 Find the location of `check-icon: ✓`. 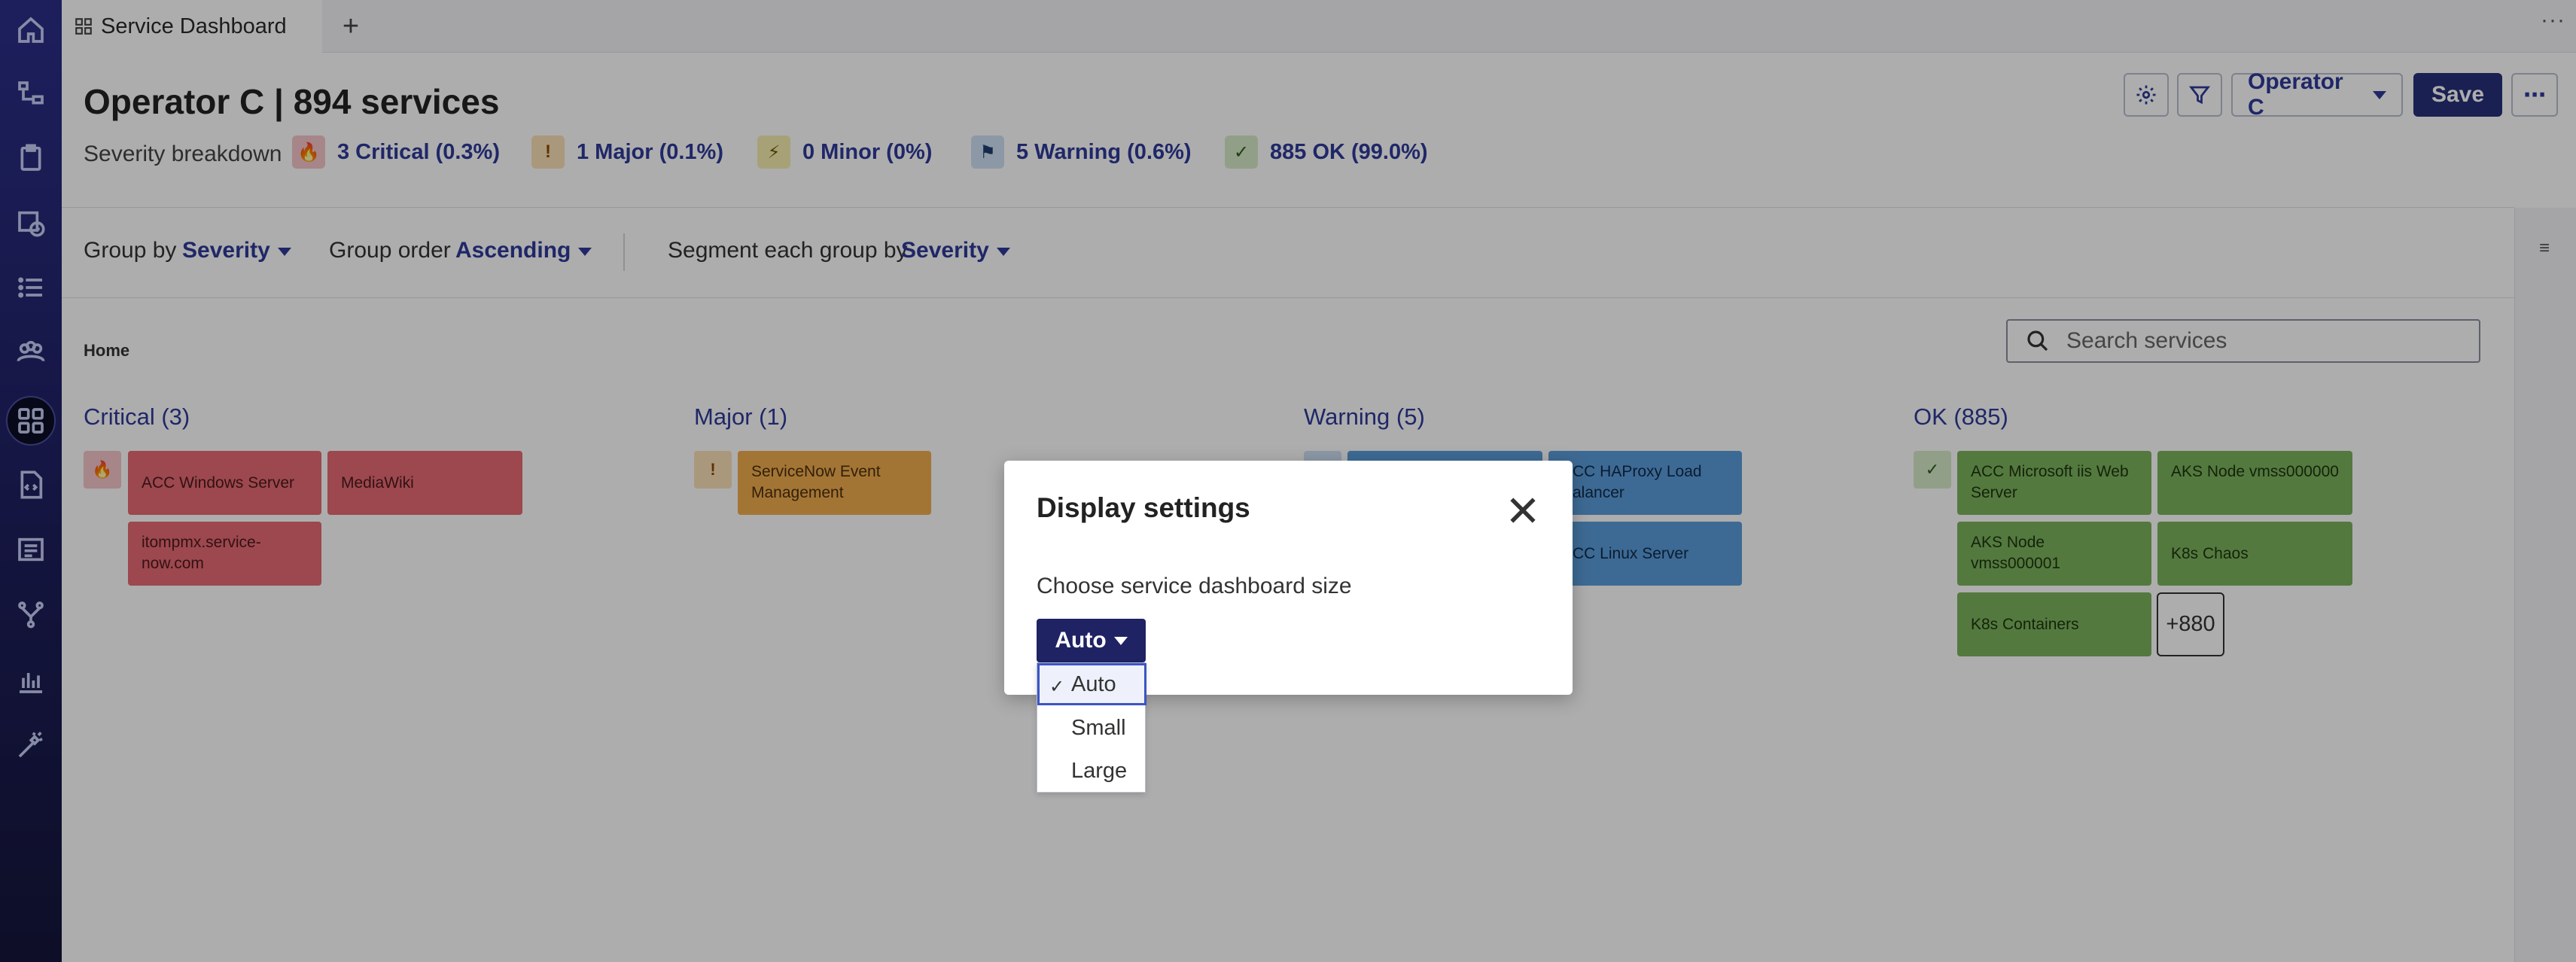

check-icon: ✓ is located at coordinates (1057, 687).